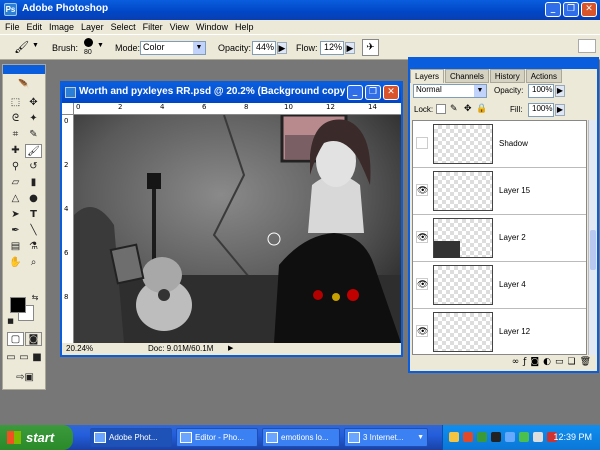 This screenshot has height=450, width=600. What do you see at coordinates (454, 108) in the screenshot?
I see `lock-image-icon: ✎` at bounding box center [454, 108].